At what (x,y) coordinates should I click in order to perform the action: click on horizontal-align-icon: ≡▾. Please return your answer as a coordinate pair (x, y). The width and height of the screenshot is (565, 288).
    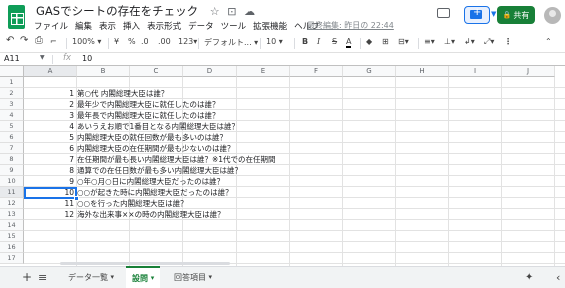
    Looking at the image, I should click on (429, 41).